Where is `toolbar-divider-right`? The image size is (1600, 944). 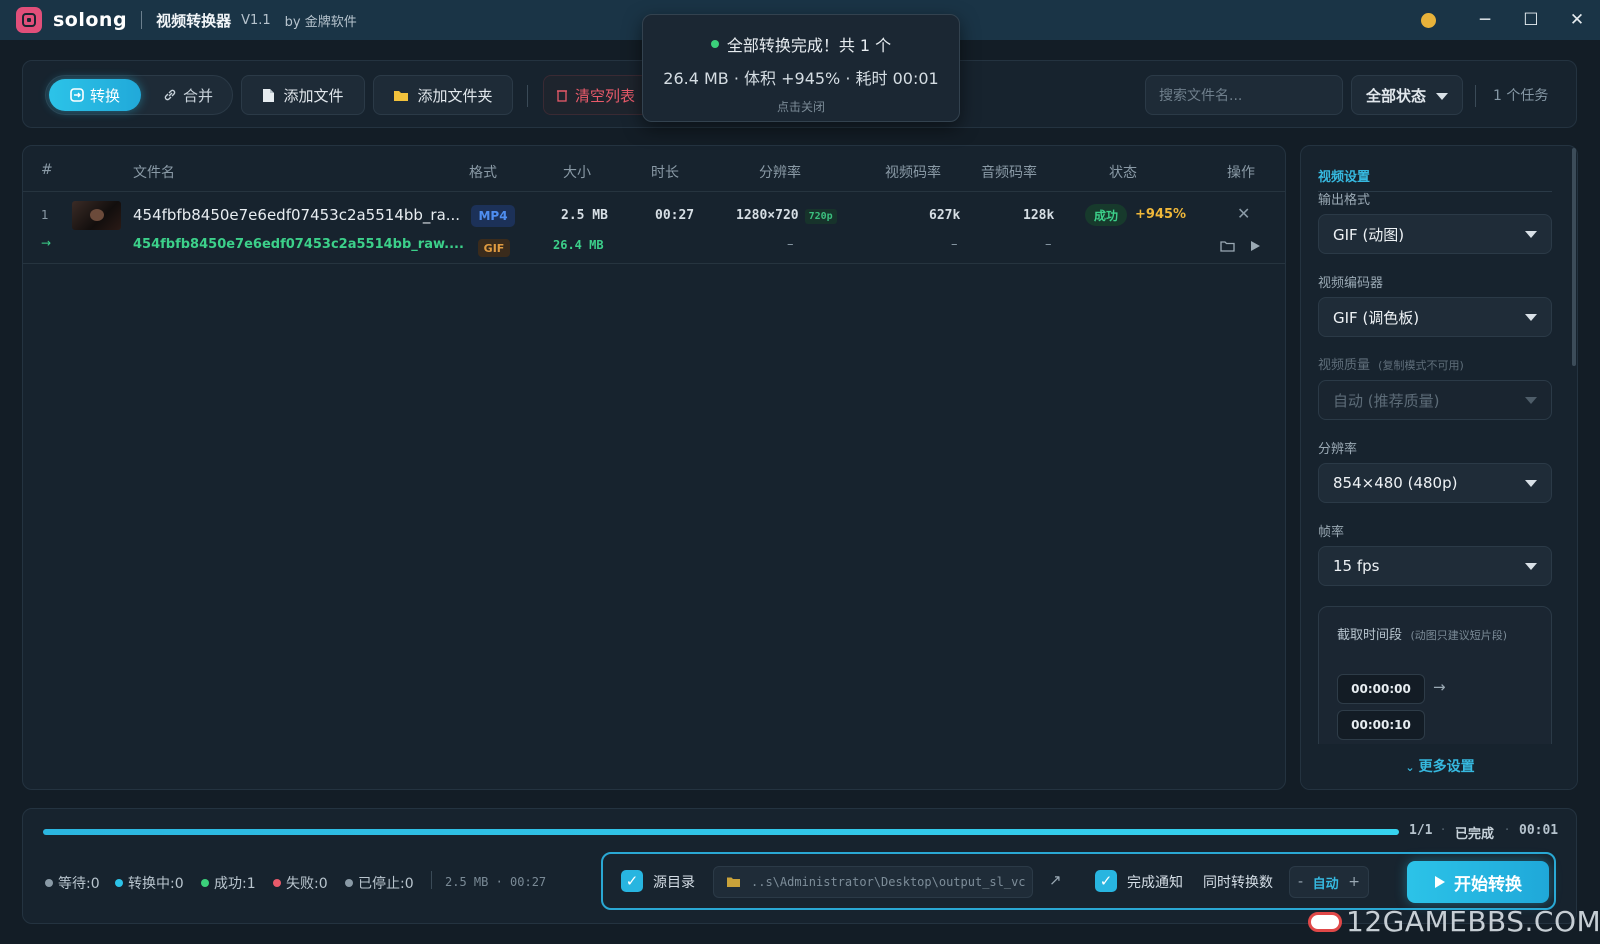 toolbar-divider-right is located at coordinates (1475, 96).